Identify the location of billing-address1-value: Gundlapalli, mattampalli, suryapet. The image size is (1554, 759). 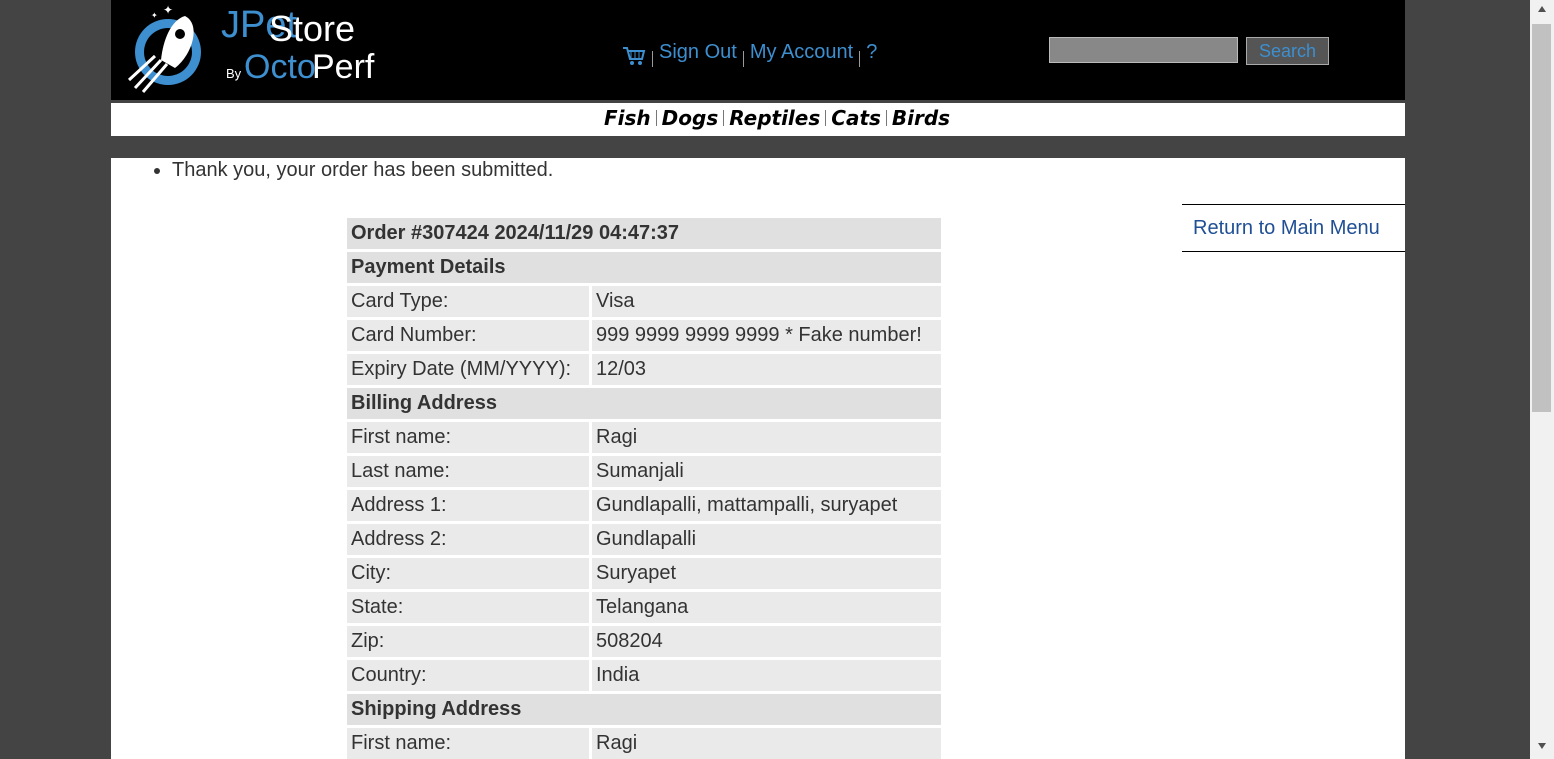
(766, 505).